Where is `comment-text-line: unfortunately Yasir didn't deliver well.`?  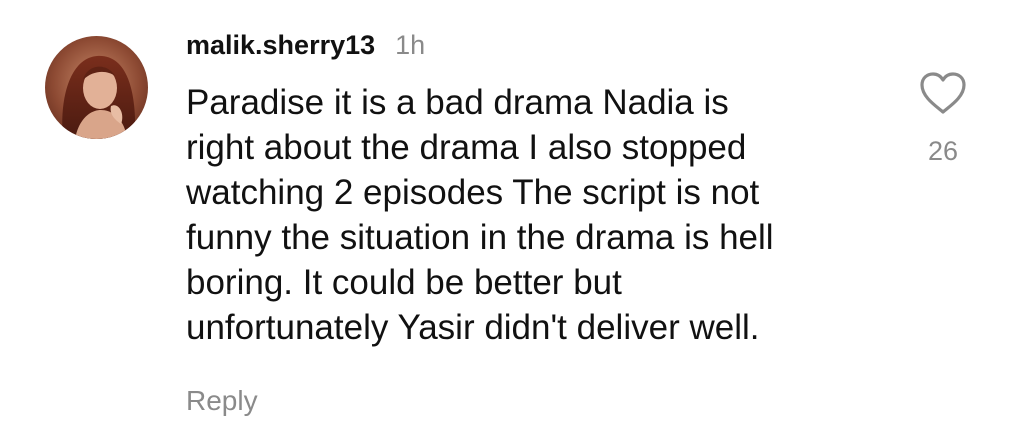
comment-text-line: unfortunately Yasir didn't deliver well. is located at coordinates (473, 327).